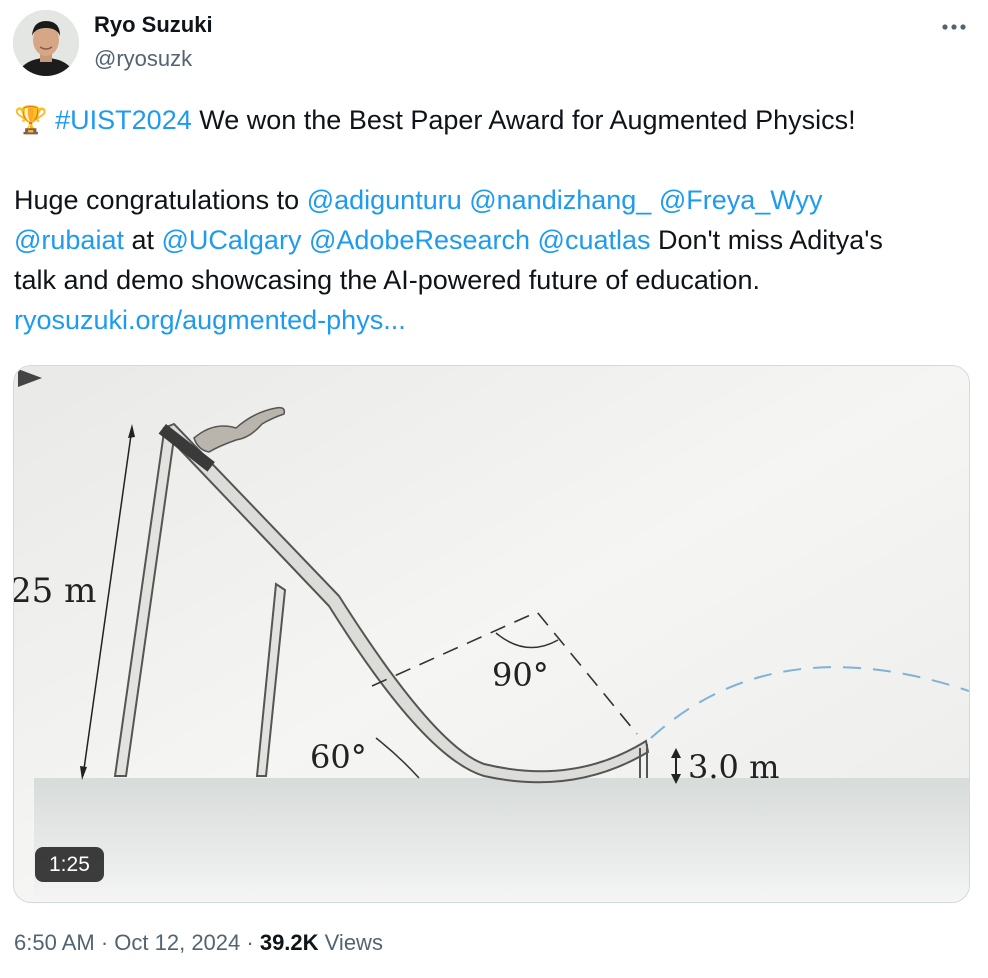 The image size is (988, 978). What do you see at coordinates (520, 675) in the screenshot?
I see `angle-90-label: 90°` at bounding box center [520, 675].